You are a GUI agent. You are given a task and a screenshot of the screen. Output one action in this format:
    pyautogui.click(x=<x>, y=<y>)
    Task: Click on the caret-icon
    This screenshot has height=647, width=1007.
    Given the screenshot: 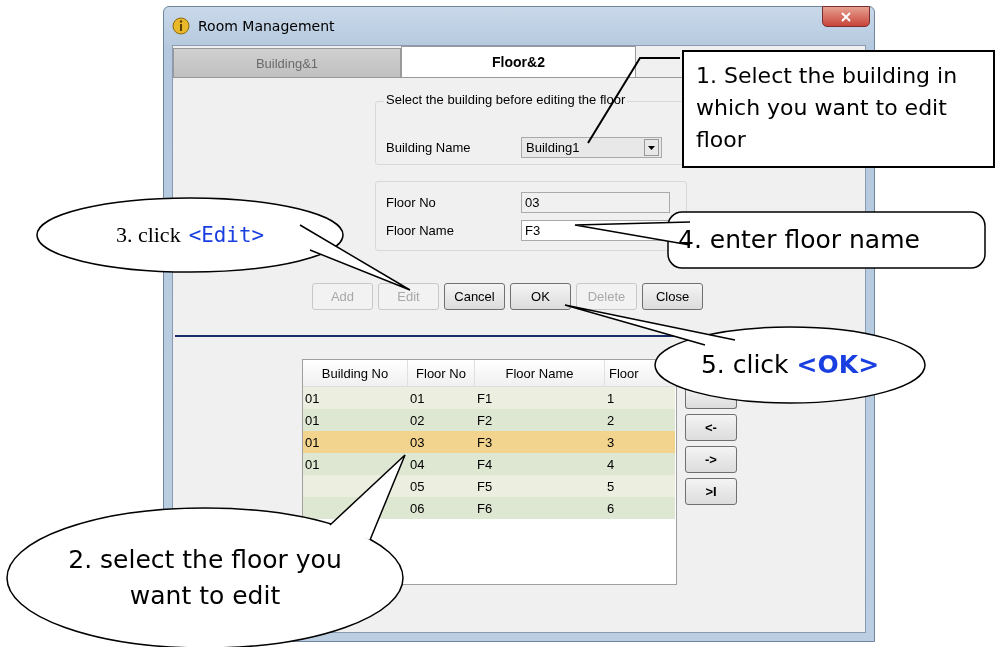 What is the action you would take?
    pyautogui.click(x=651, y=147)
    